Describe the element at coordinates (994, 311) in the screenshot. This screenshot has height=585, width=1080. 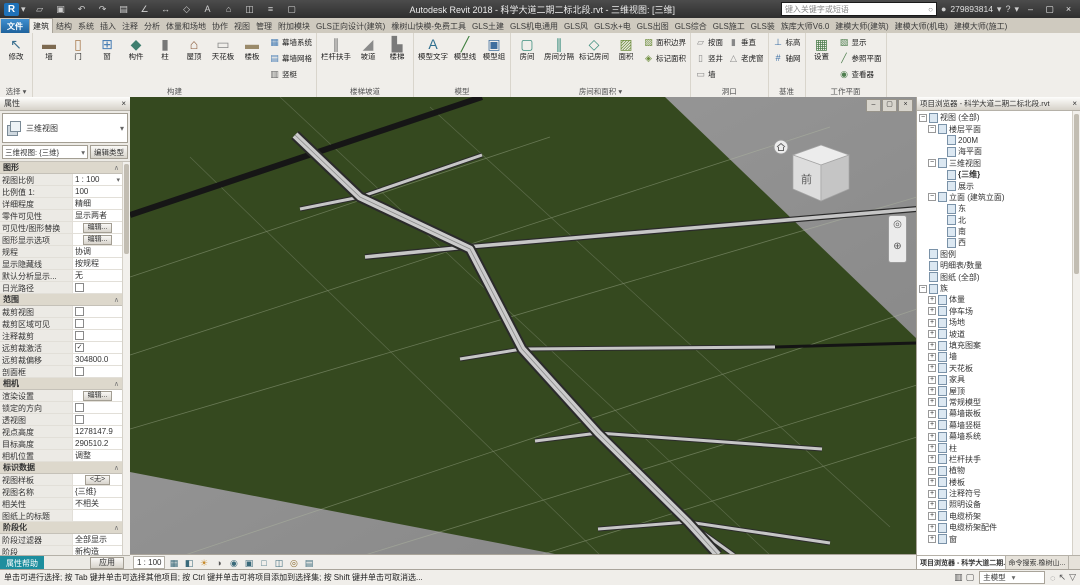
I see `tree-item: + 停车场` at that location.